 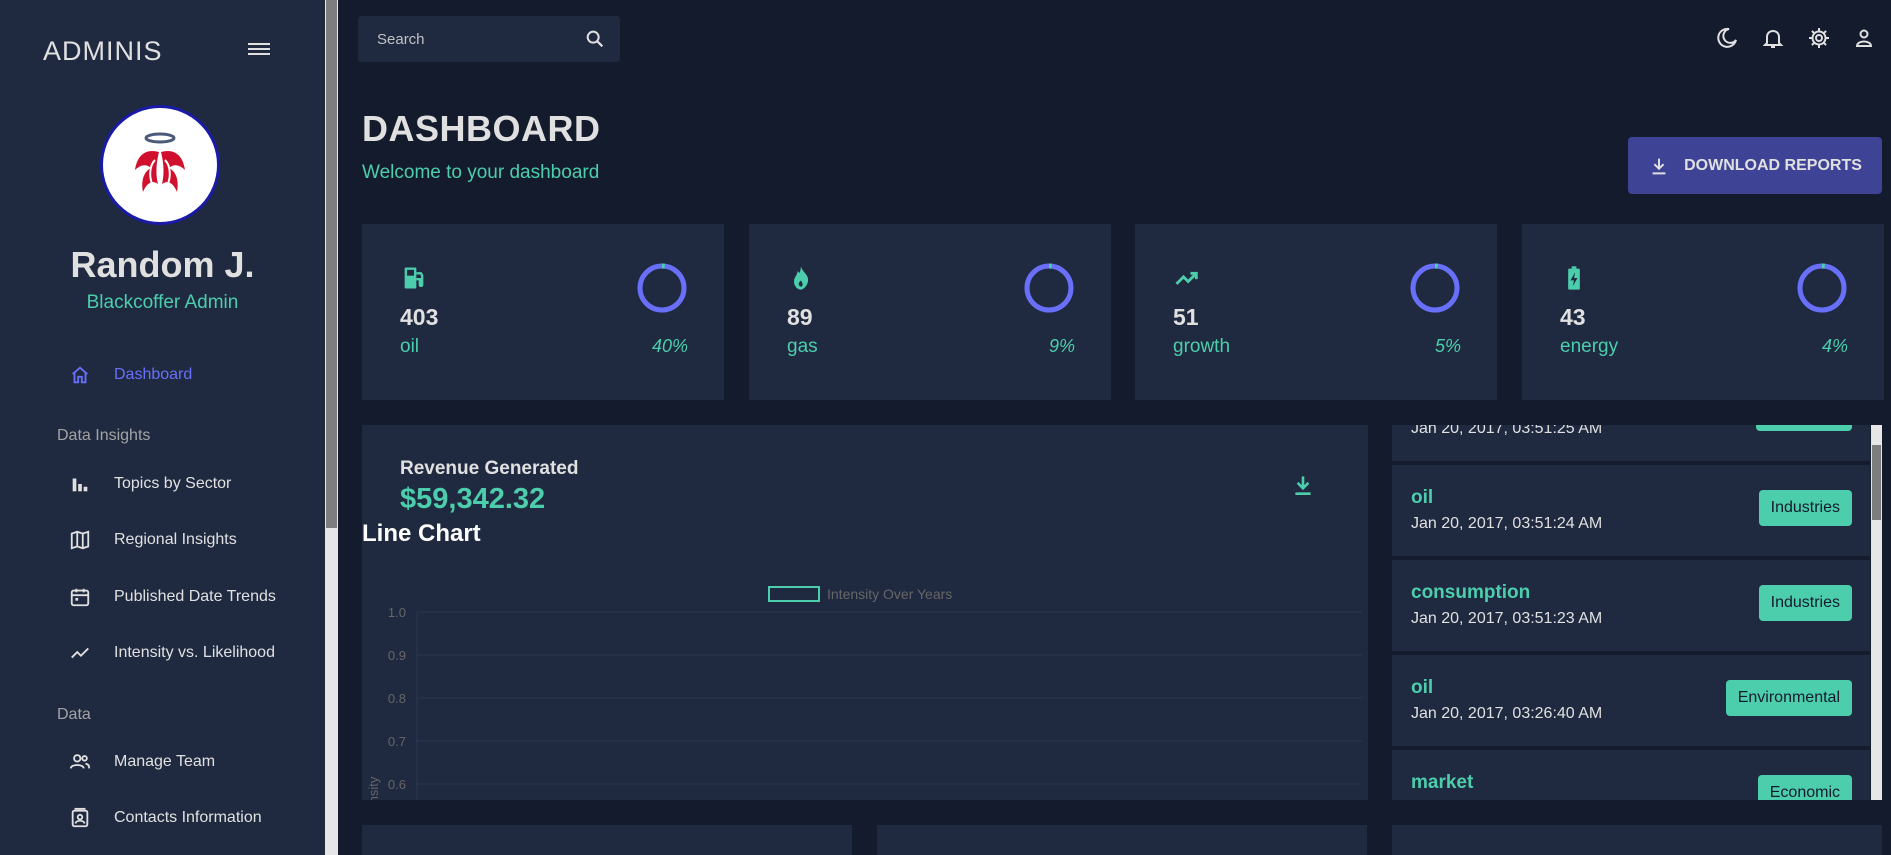 What do you see at coordinates (1819, 38) in the screenshot?
I see `settings-icon` at bounding box center [1819, 38].